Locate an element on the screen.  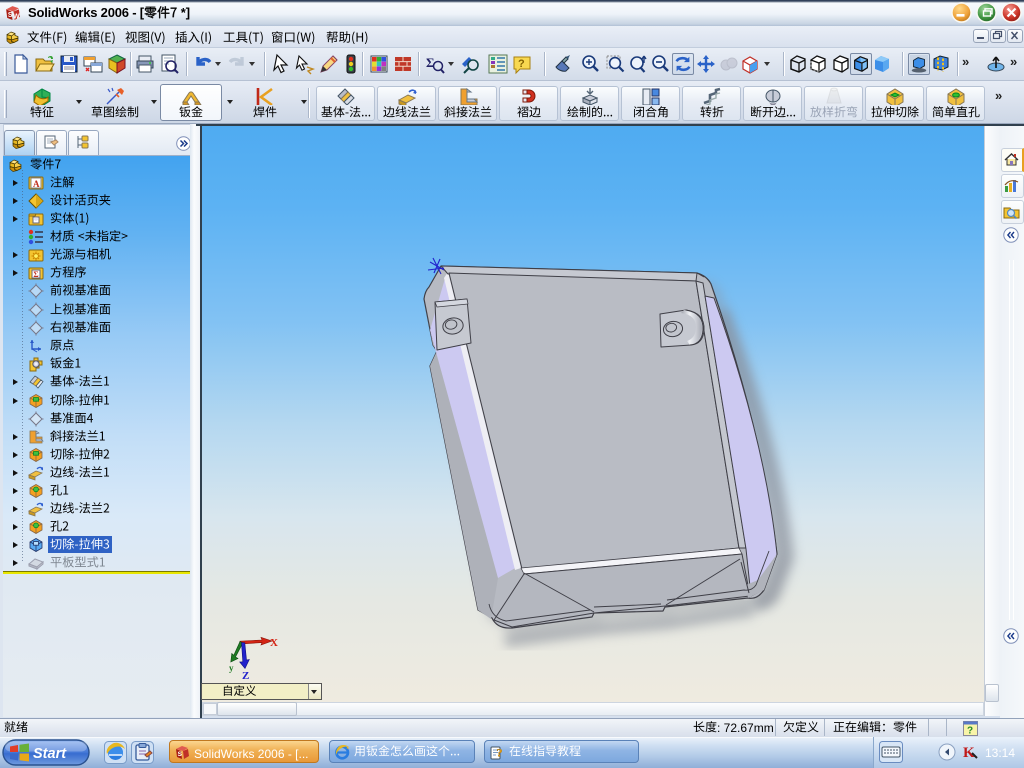
svg-text: Start is located at coordinates (50, 754).